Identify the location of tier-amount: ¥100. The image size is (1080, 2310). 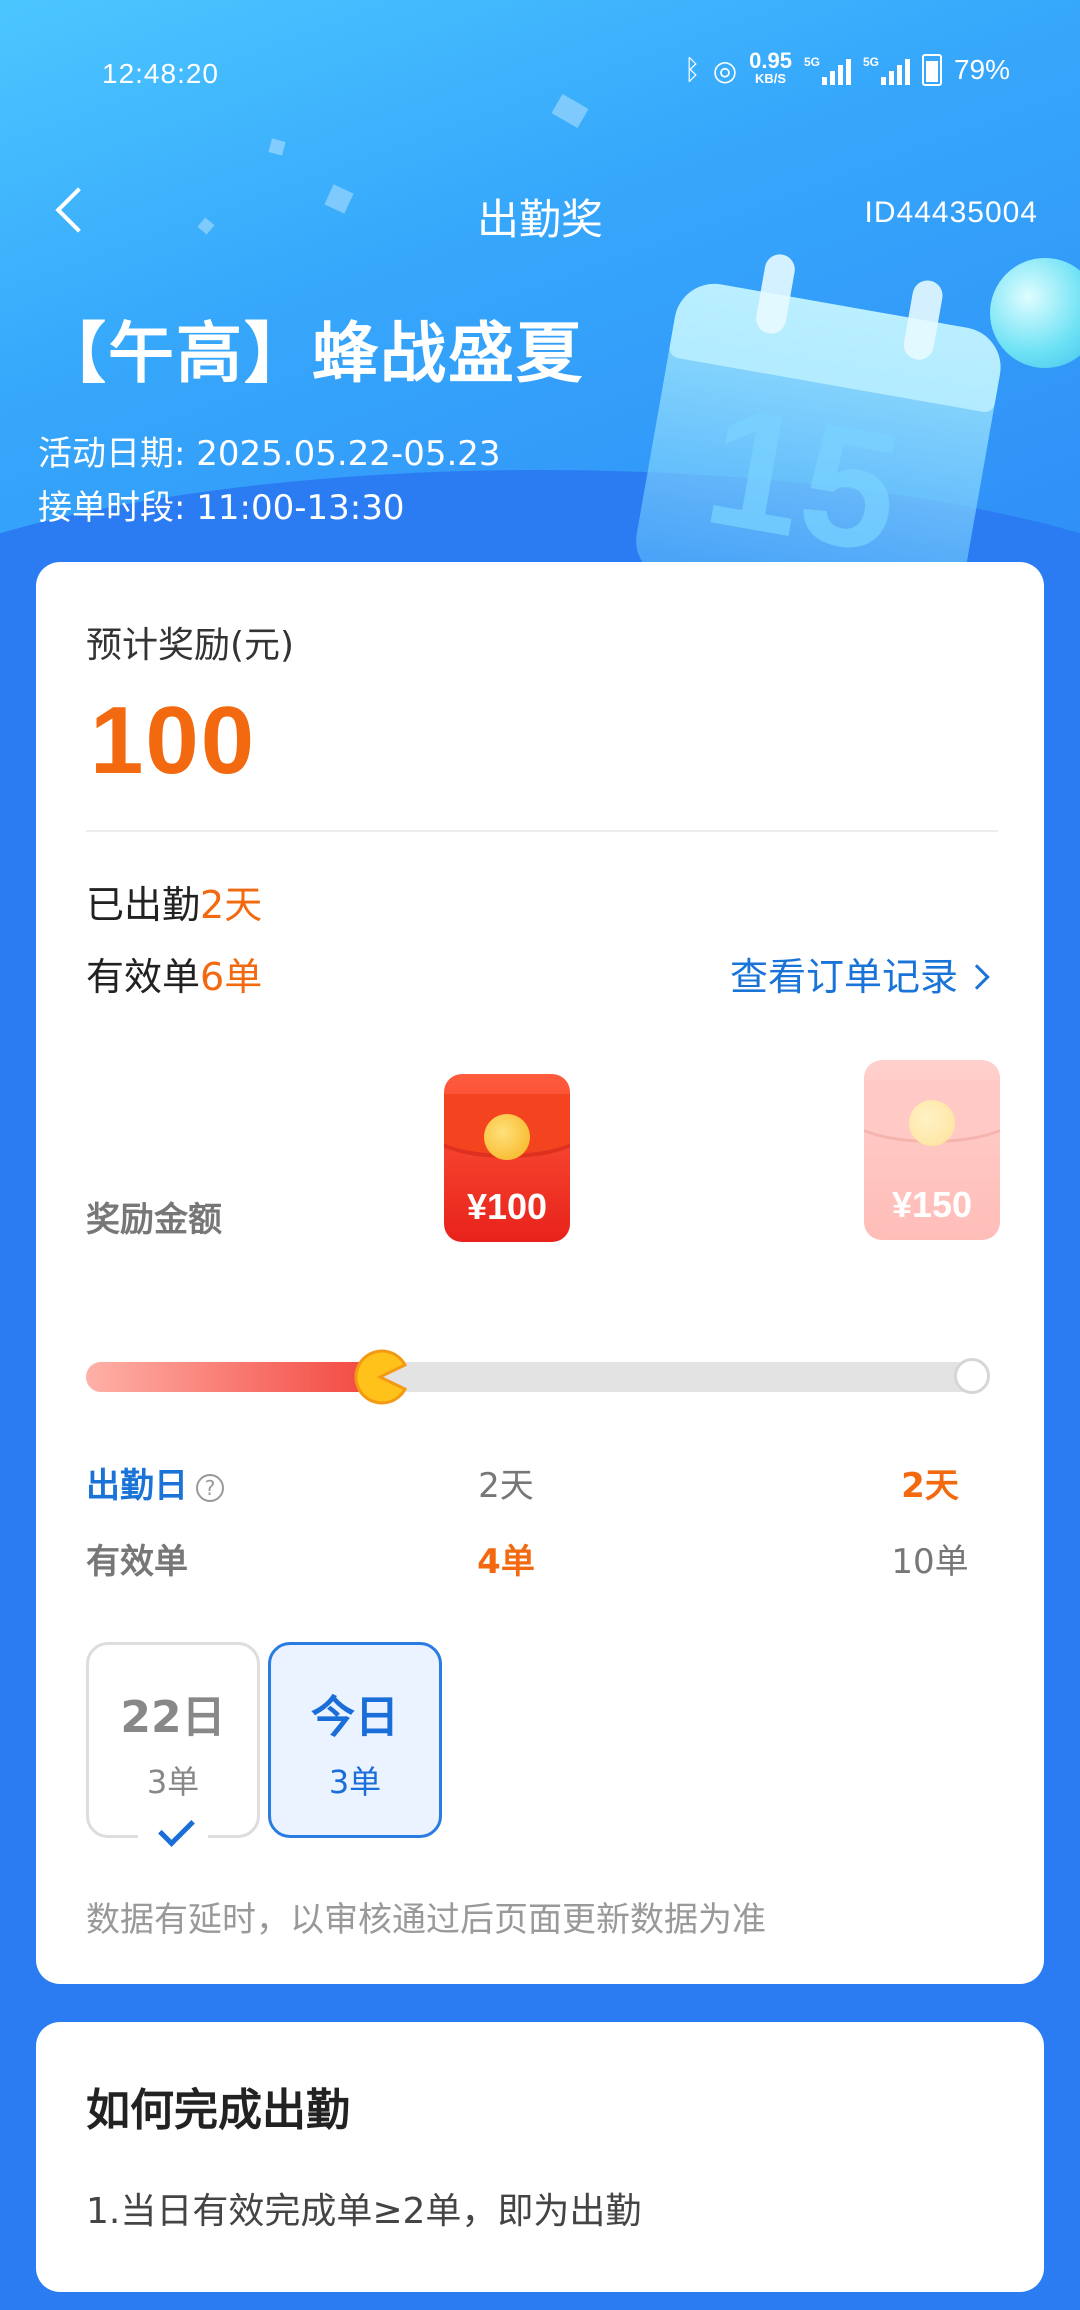
(507, 1206).